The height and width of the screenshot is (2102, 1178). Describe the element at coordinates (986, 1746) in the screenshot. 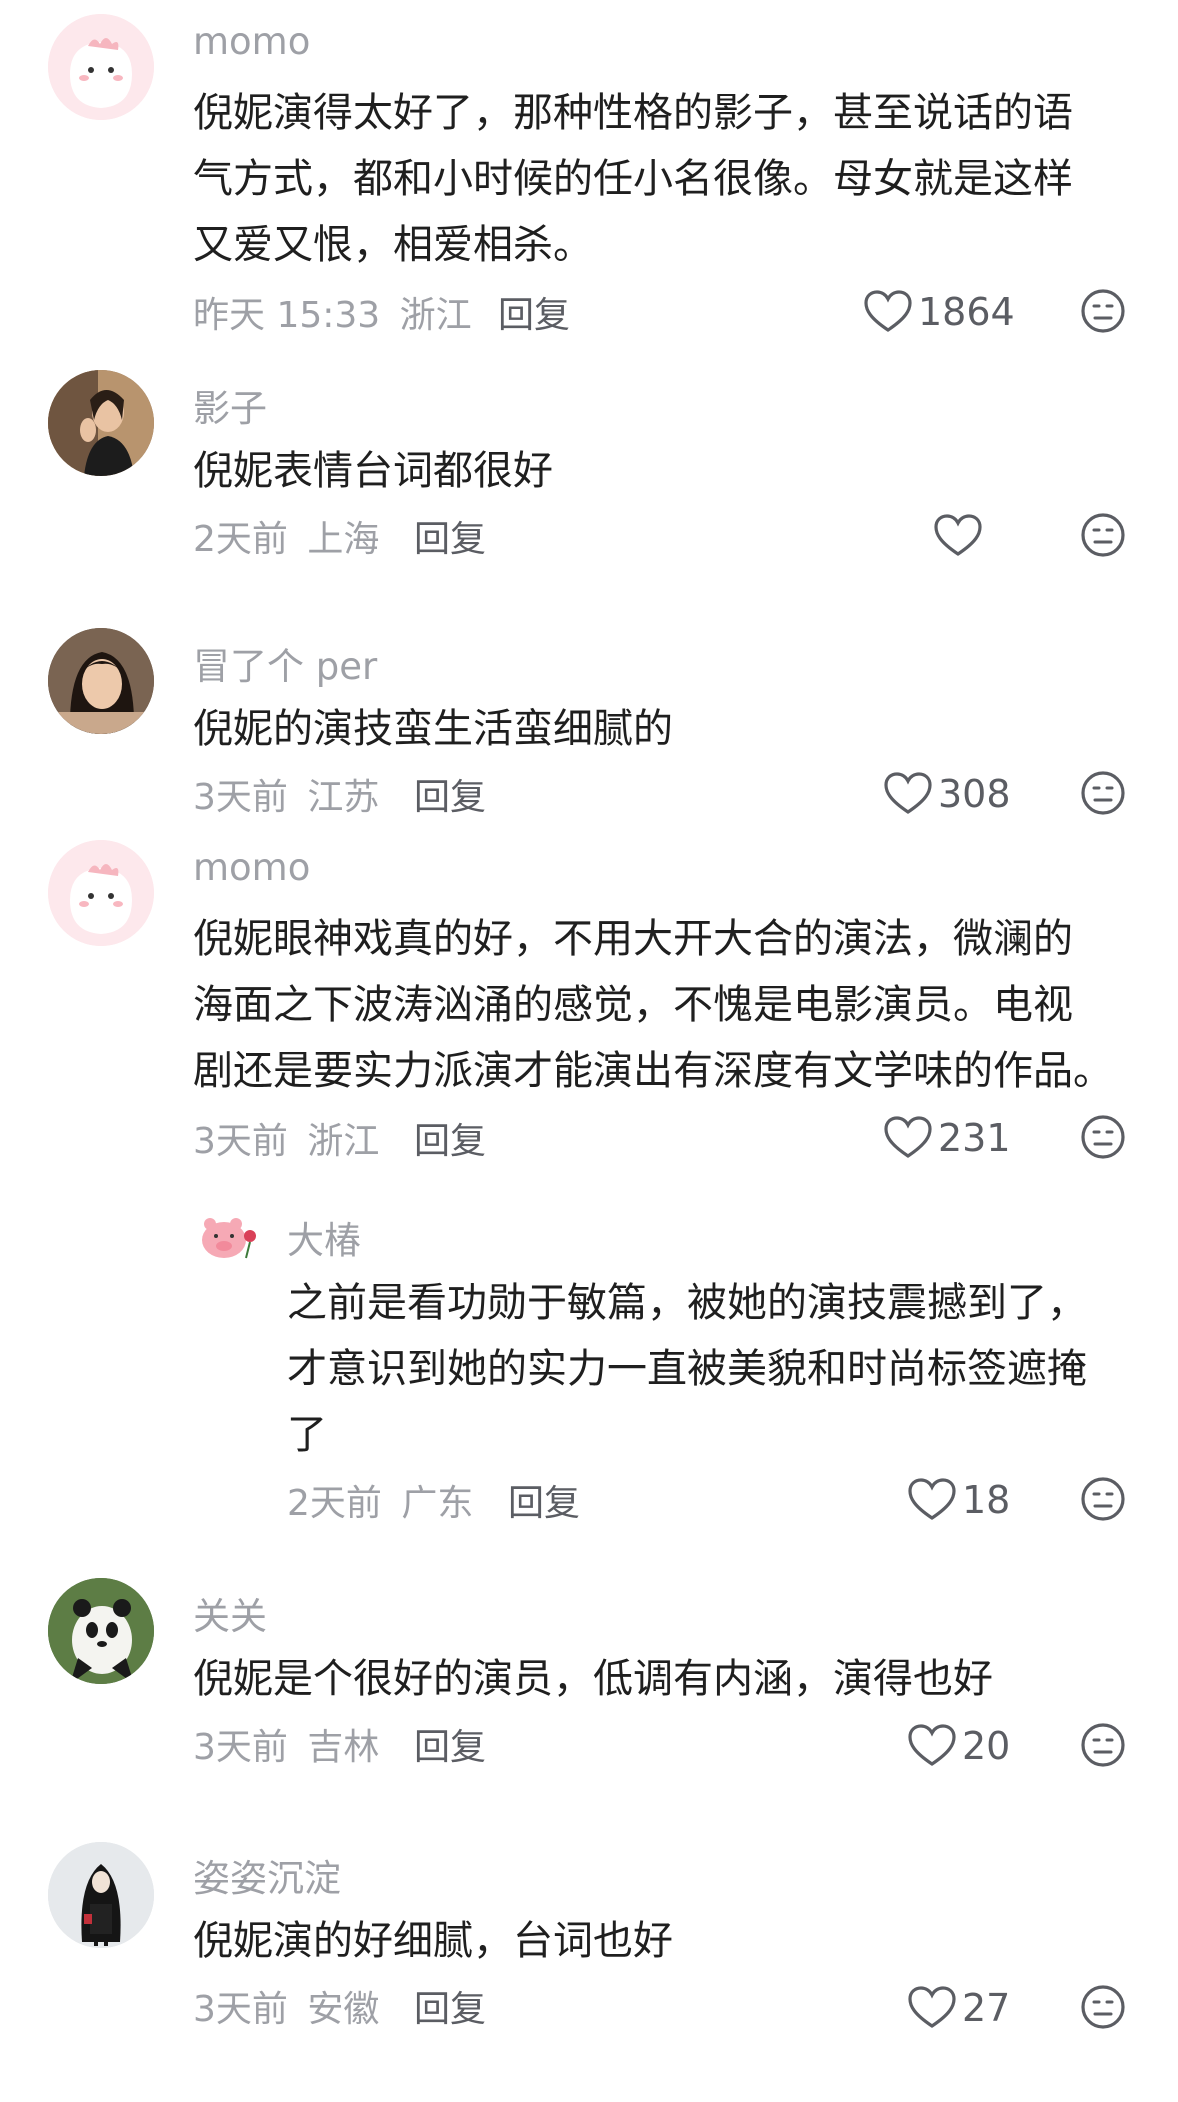

I see `like-count: 20` at that location.